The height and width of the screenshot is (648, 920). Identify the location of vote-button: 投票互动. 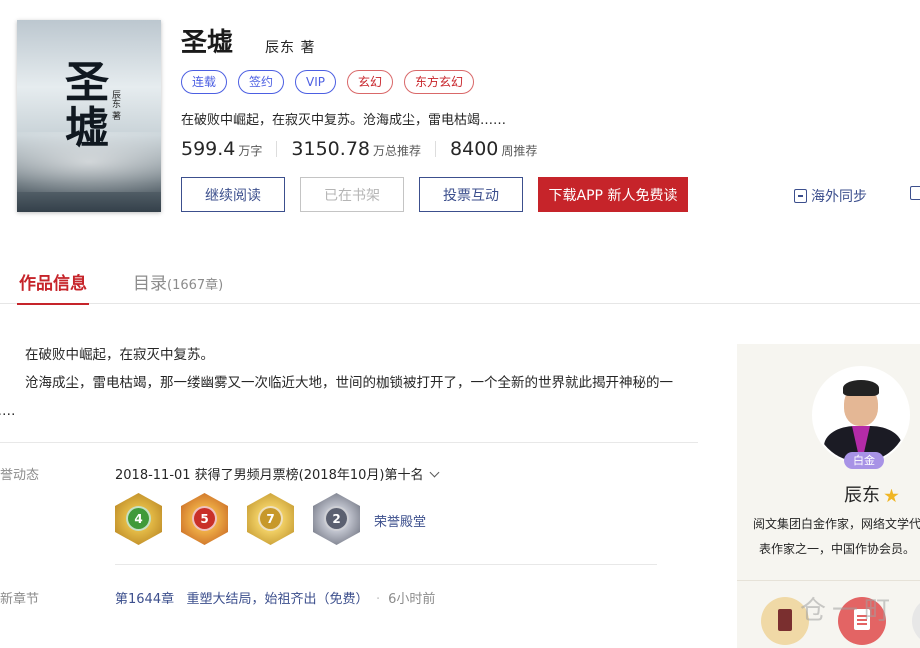
(471, 194).